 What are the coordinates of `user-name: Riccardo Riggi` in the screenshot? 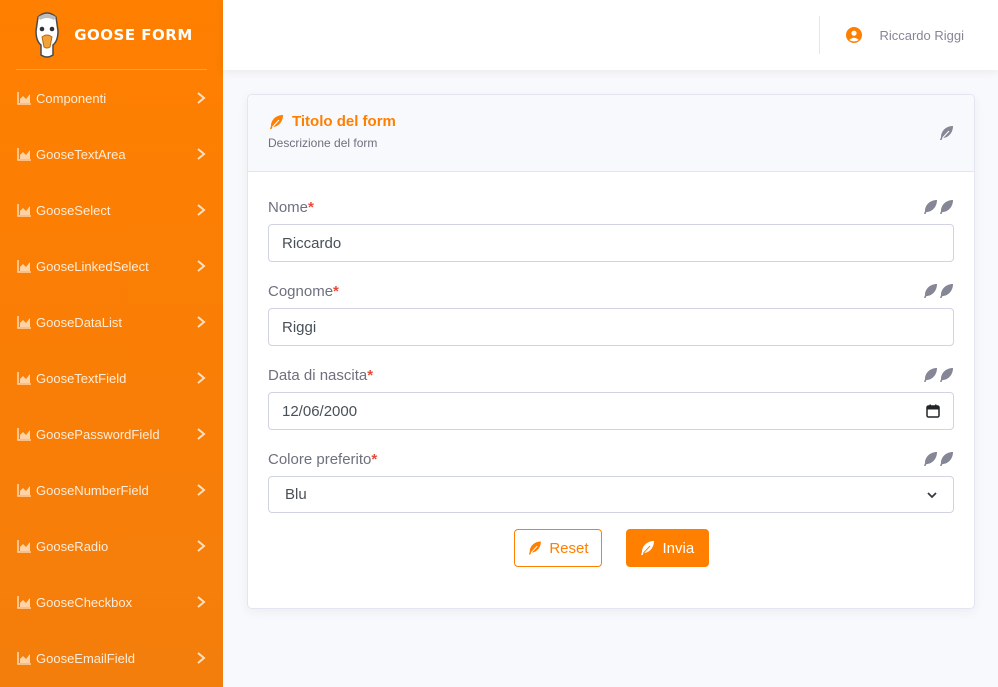 It's located at (921, 35).